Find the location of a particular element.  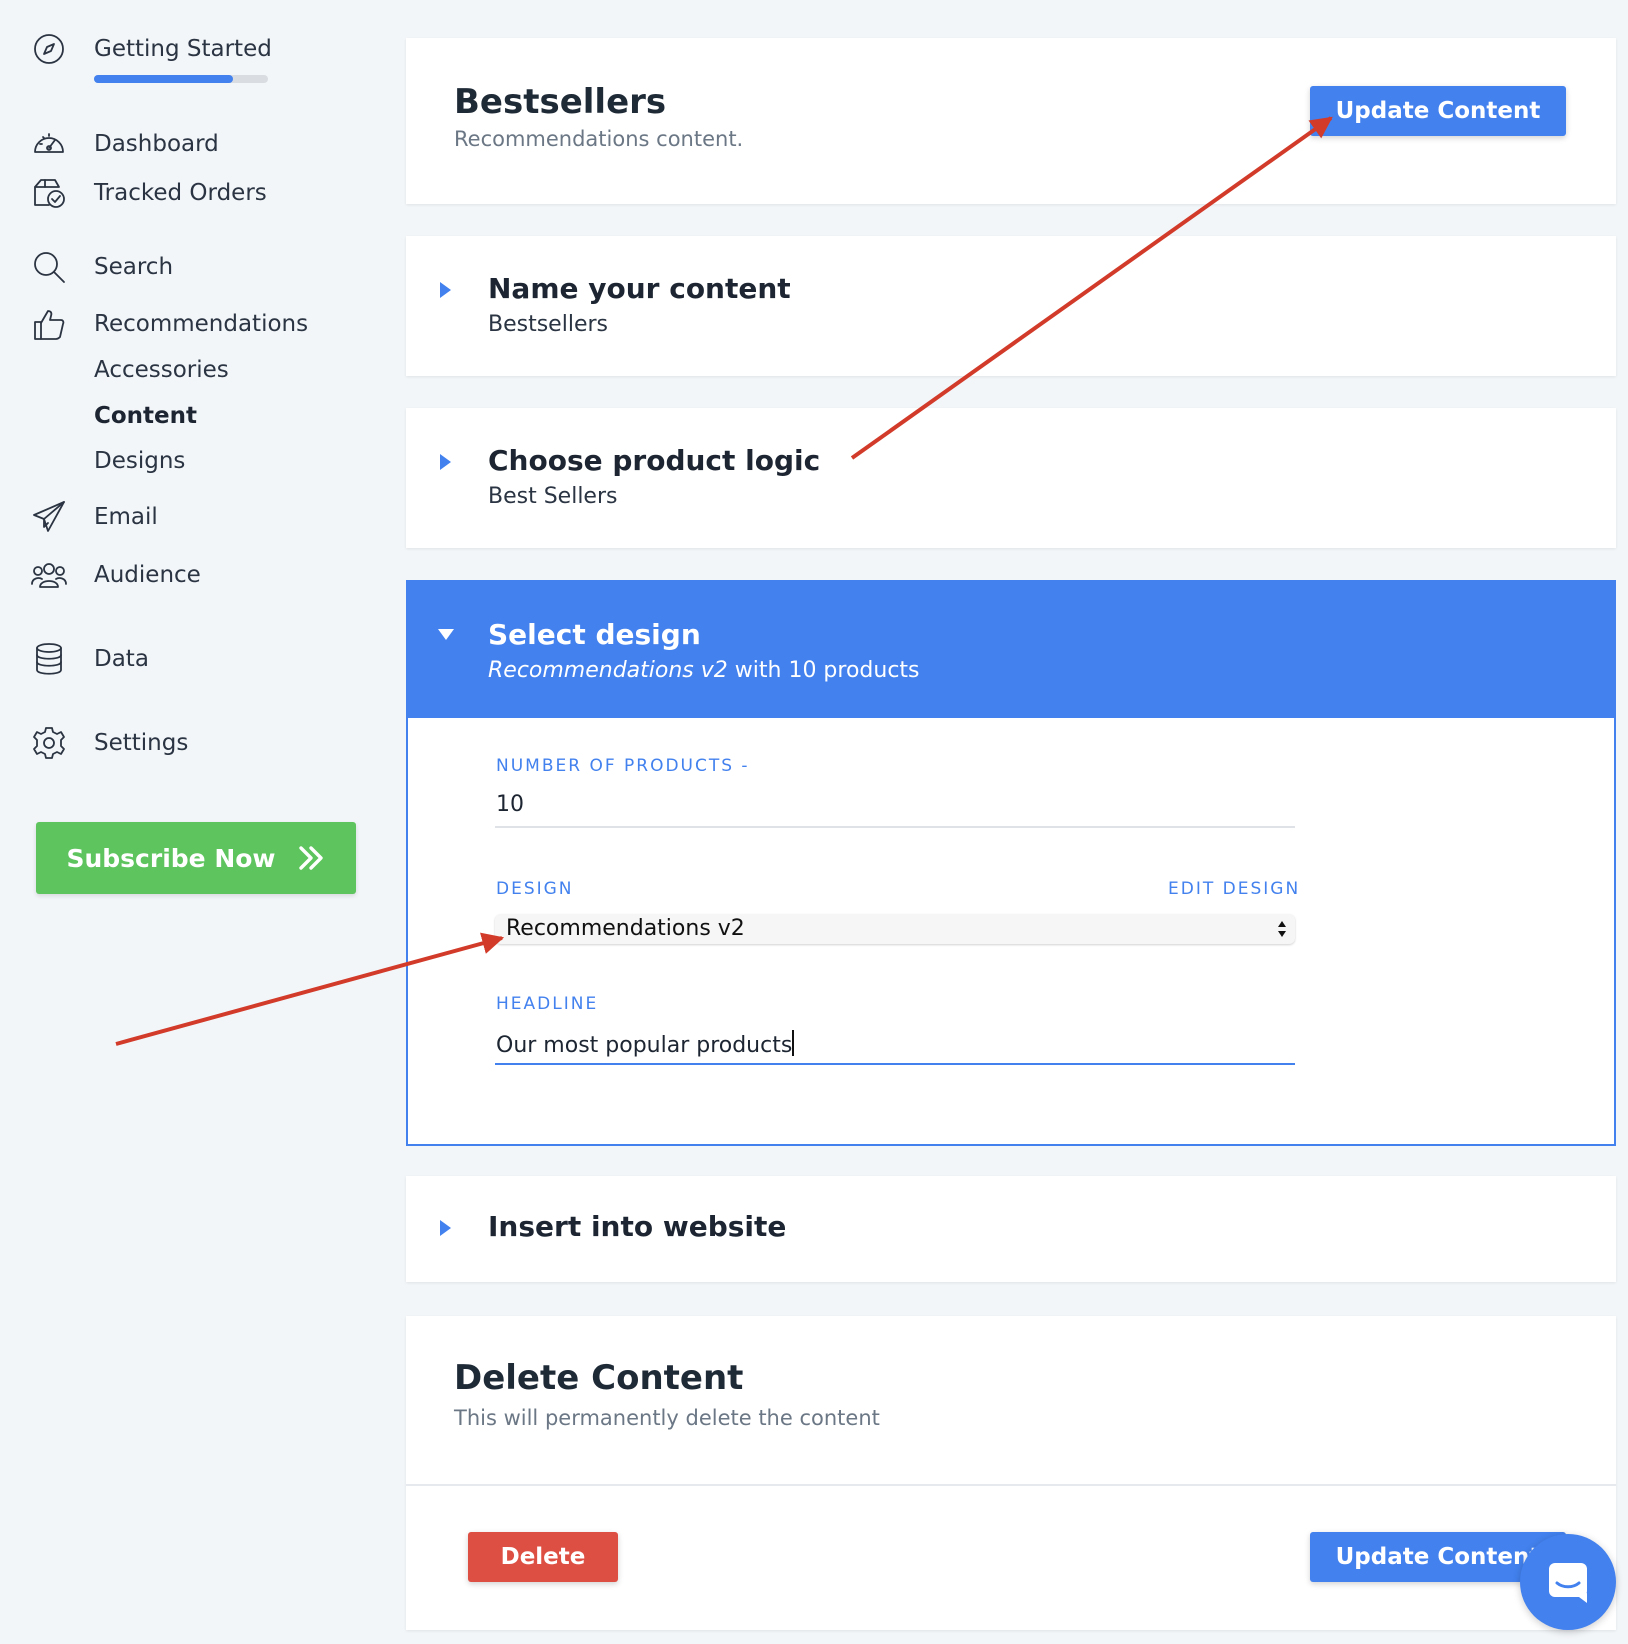

getting-started-progress-fill is located at coordinates (164, 79).